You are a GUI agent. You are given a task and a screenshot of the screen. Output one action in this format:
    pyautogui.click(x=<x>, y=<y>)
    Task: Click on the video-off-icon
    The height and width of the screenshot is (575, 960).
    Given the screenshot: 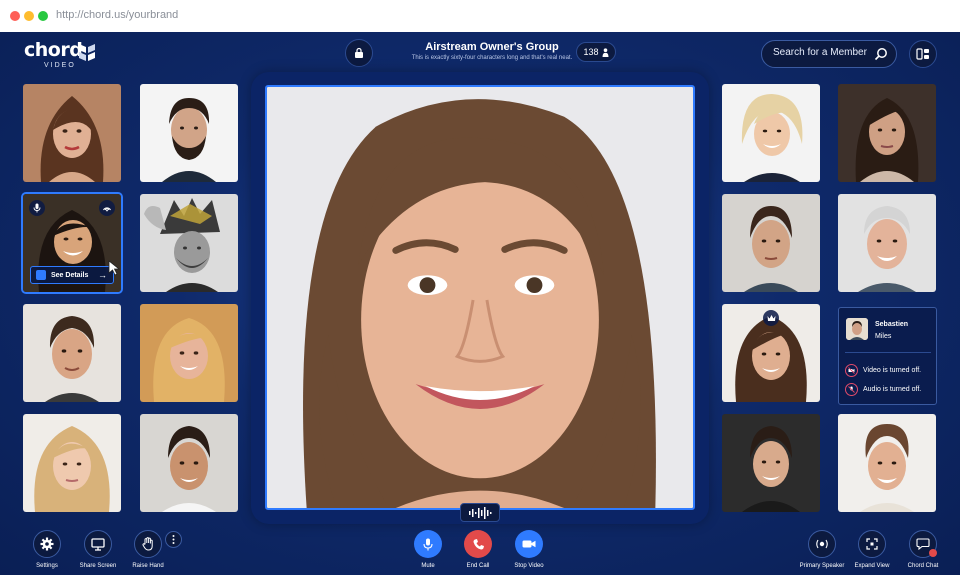 What is the action you would take?
    pyautogui.click(x=851, y=370)
    